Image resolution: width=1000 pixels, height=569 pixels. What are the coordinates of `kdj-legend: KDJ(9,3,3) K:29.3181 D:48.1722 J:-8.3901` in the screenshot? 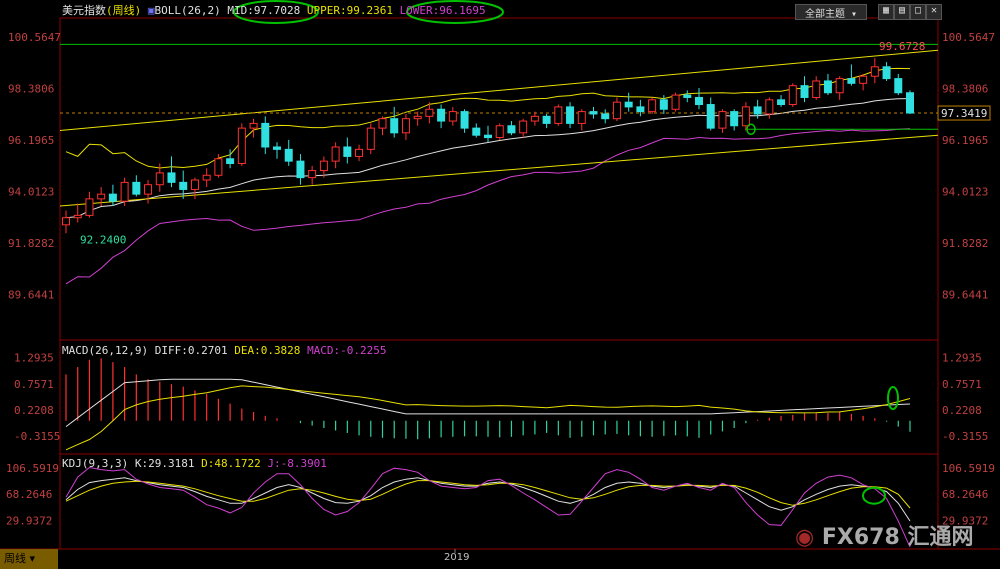 It's located at (194, 463).